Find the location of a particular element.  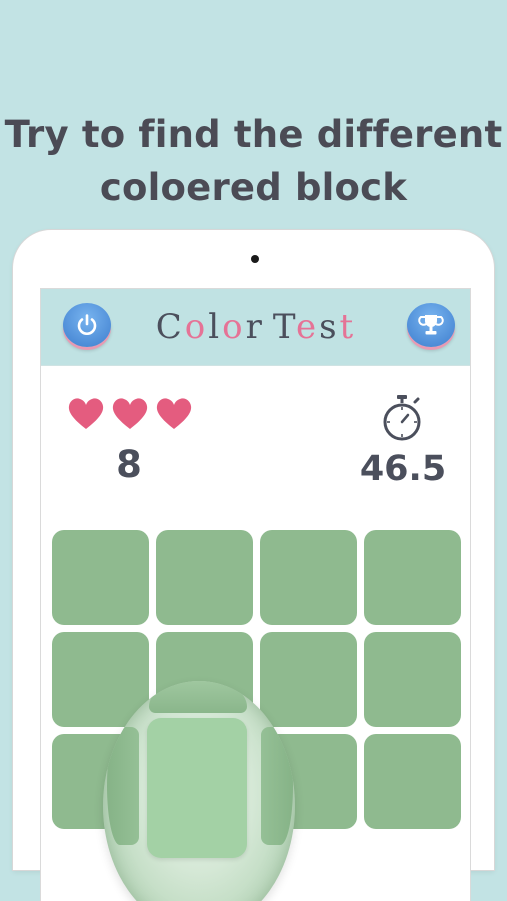

trophy-button is located at coordinates (431, 325).